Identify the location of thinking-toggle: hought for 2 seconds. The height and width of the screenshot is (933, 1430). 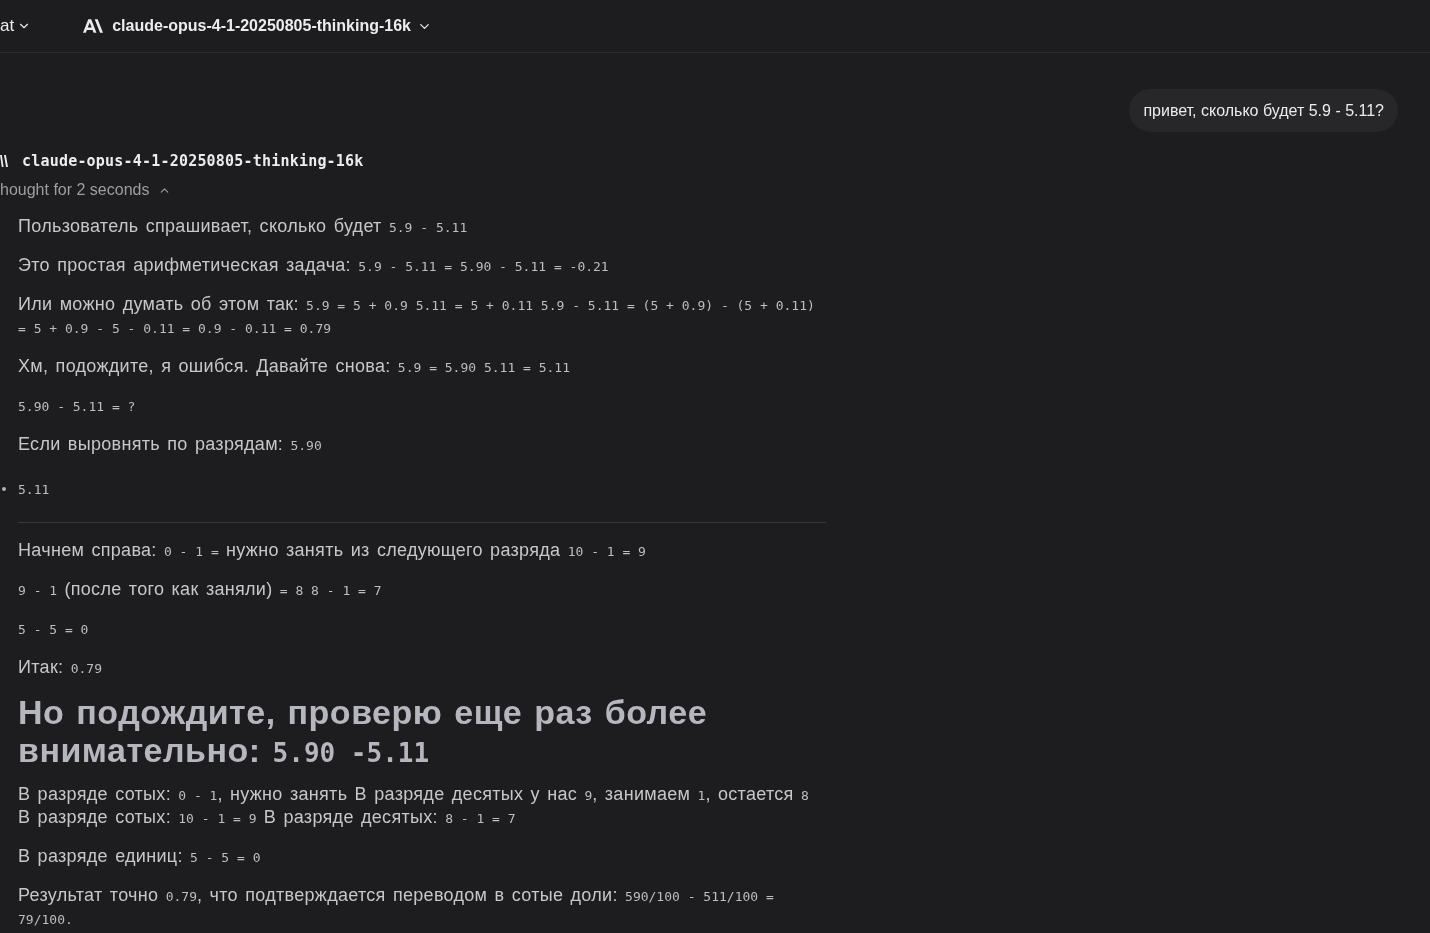
(86, 190).